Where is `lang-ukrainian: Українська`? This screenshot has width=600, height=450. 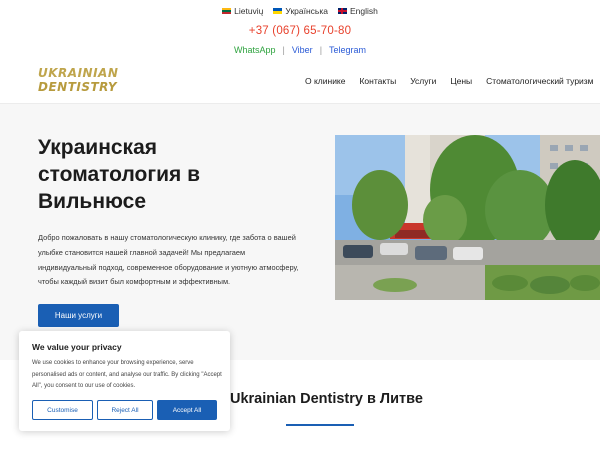 lang-ukrainian: Українська is located at coordinates (300, 11).